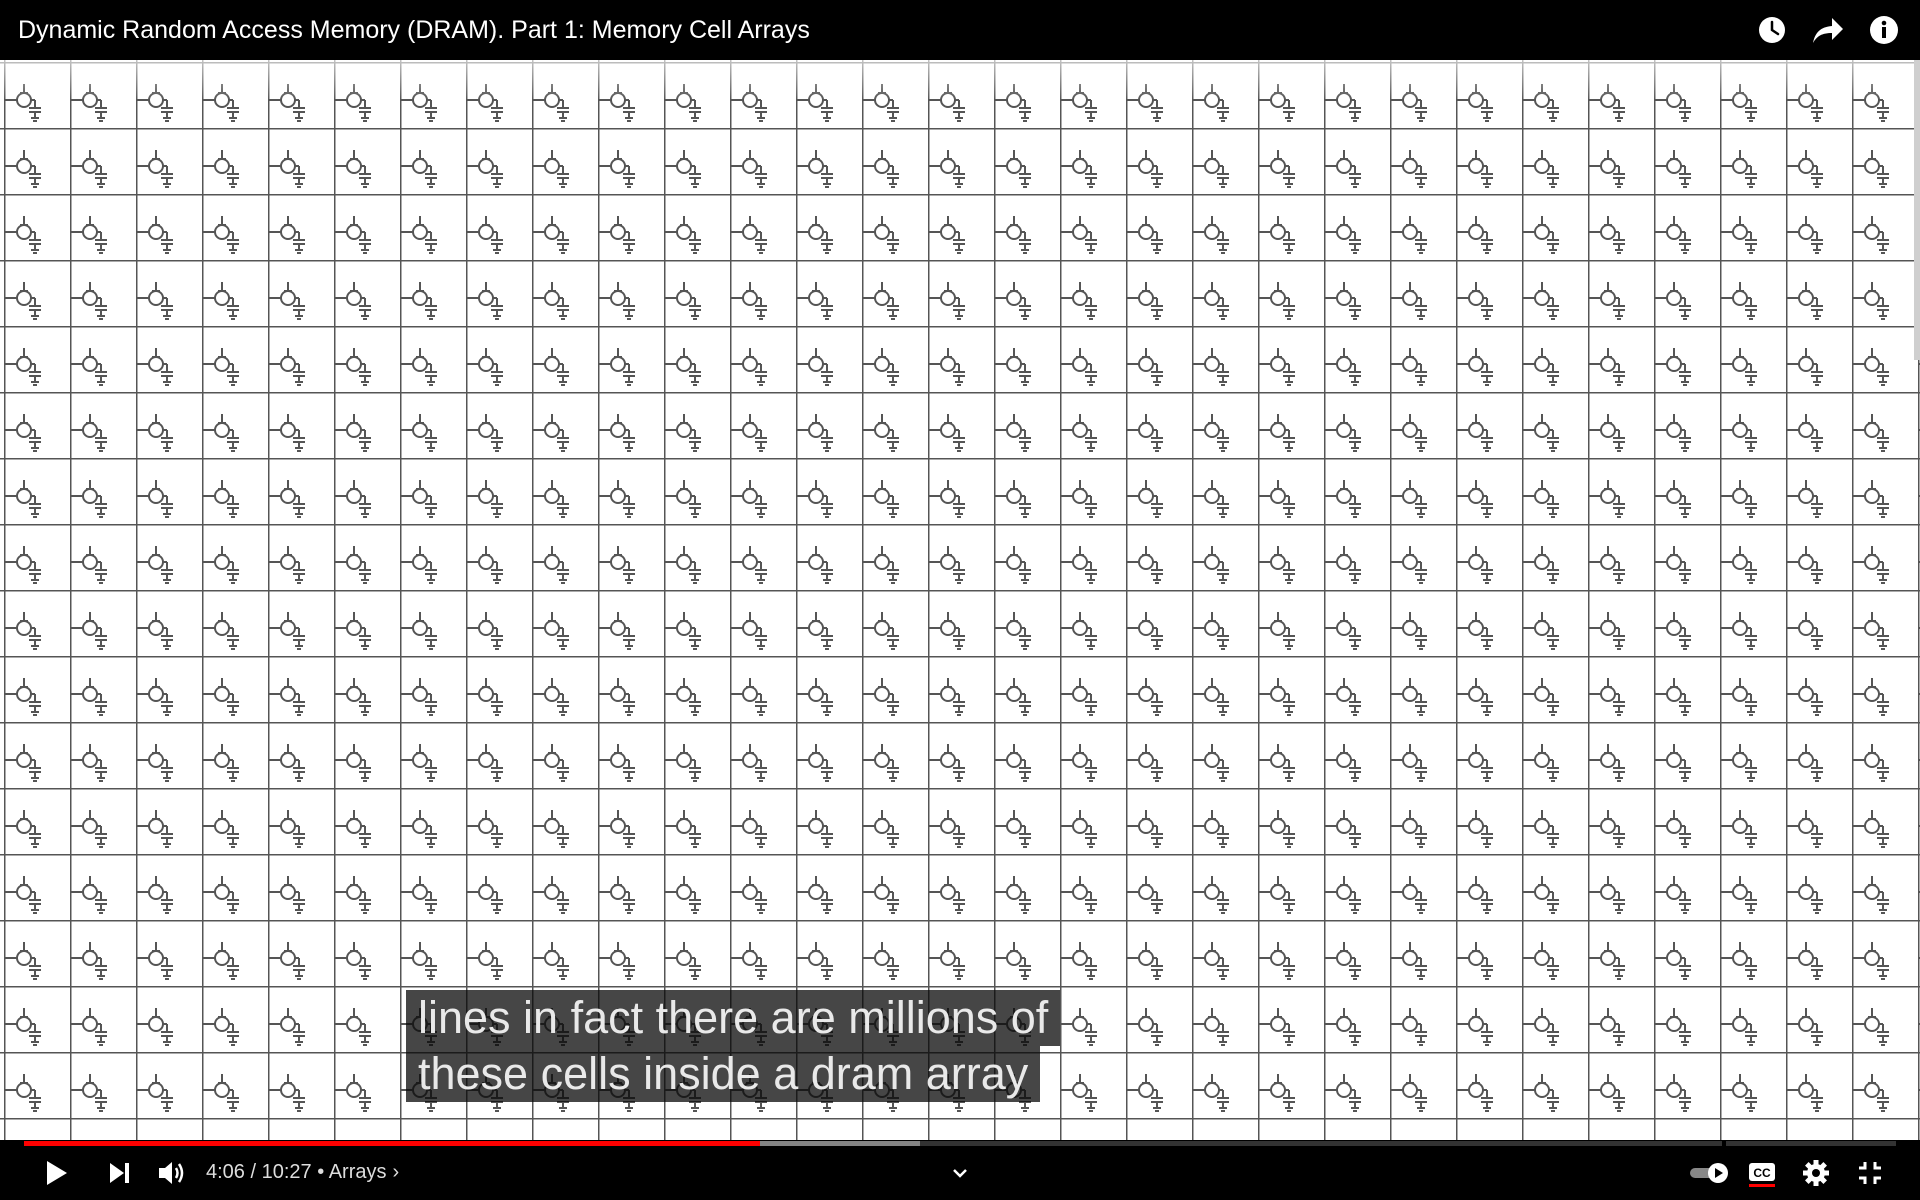 This screenshot has width=1920, height=1200. What do you see at coordinates (1884, 30) in the screenshot?
I see `info-icon` at bounding box center [1884, 30].